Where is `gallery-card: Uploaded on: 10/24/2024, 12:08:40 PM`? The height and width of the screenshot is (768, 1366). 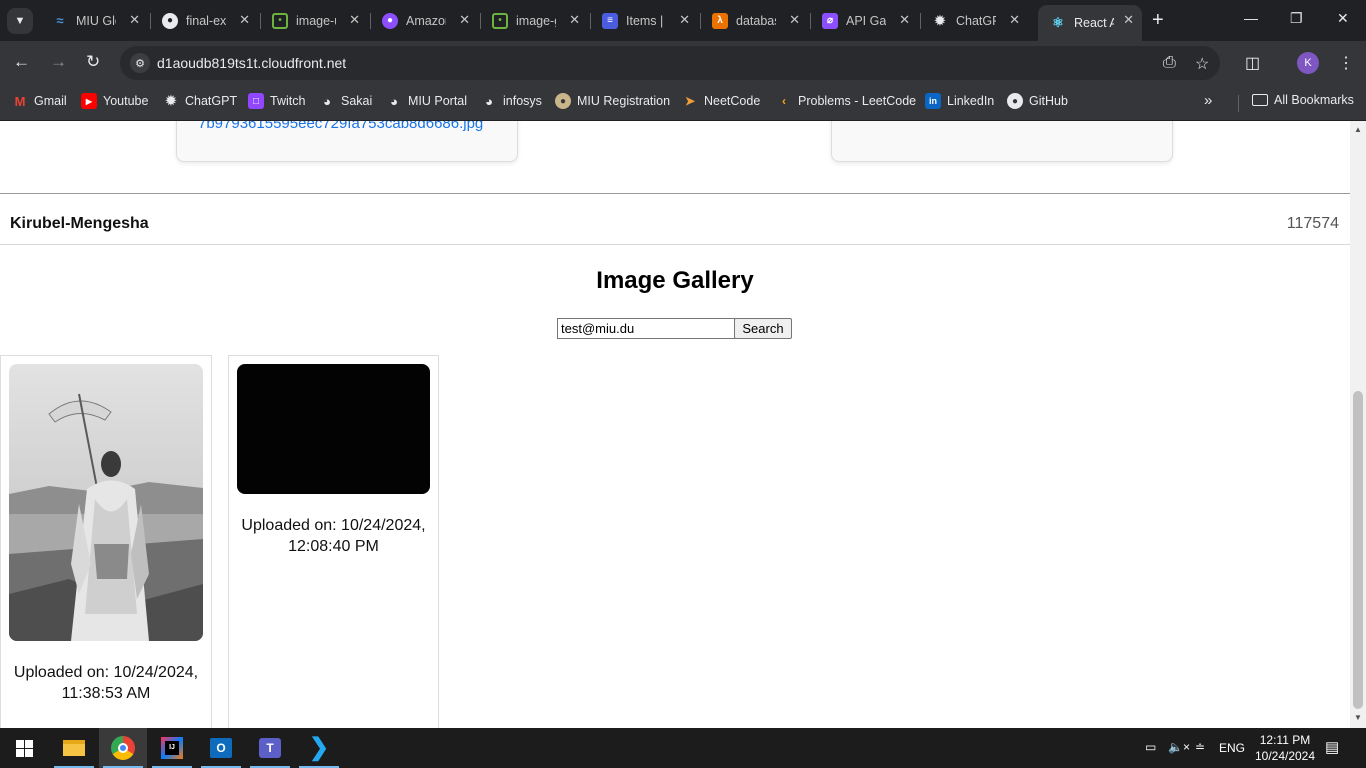
gallery-card: Uploaded on: 10/24/2024, 12:08:40 PM is located at coordinates (333, 541).